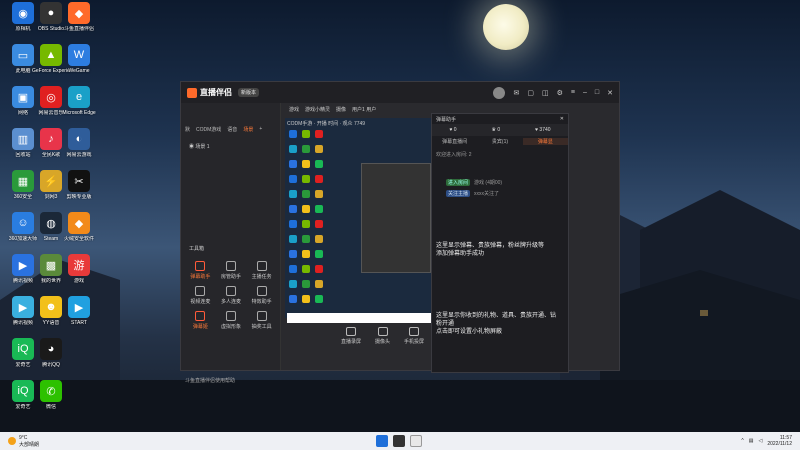  What do you see at coordinates (51, 391) in the screenshot?
I see `app-icon: ✆` at bounding box center [51, 391].